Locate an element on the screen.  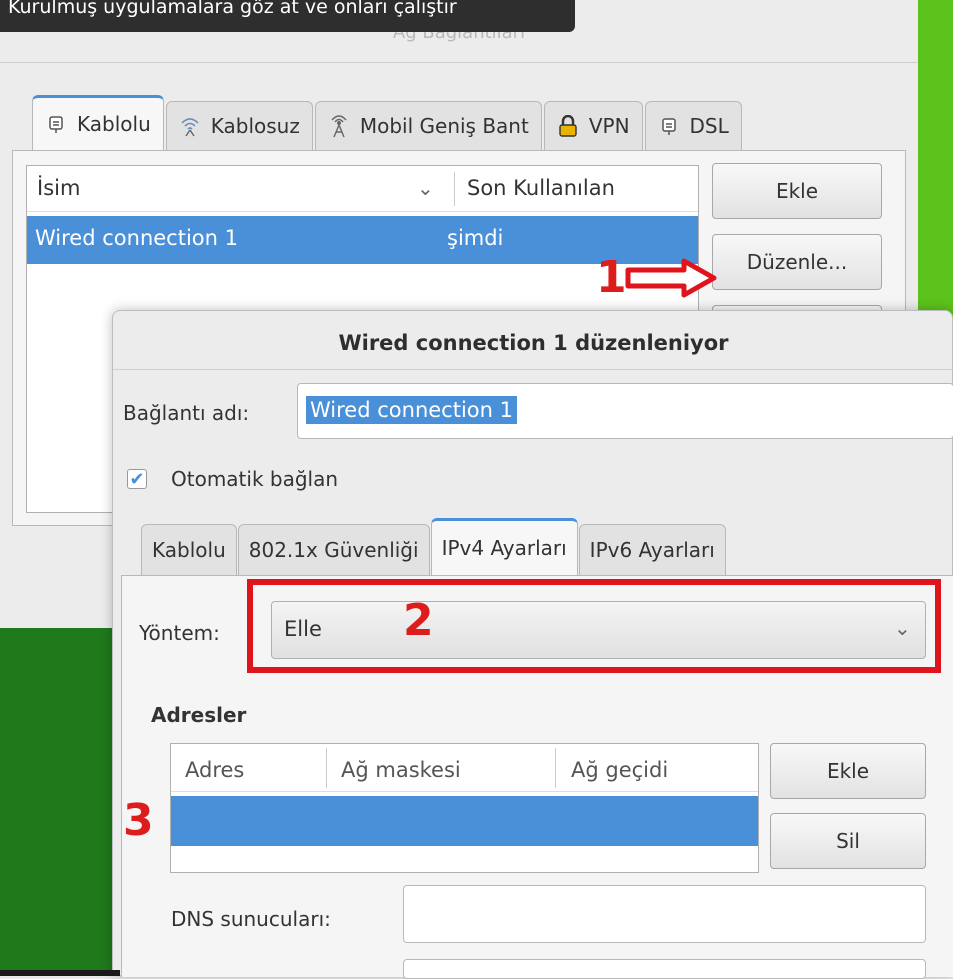
autoconnect-label: Otomatik bağlan is located at coordinates (254, 479).